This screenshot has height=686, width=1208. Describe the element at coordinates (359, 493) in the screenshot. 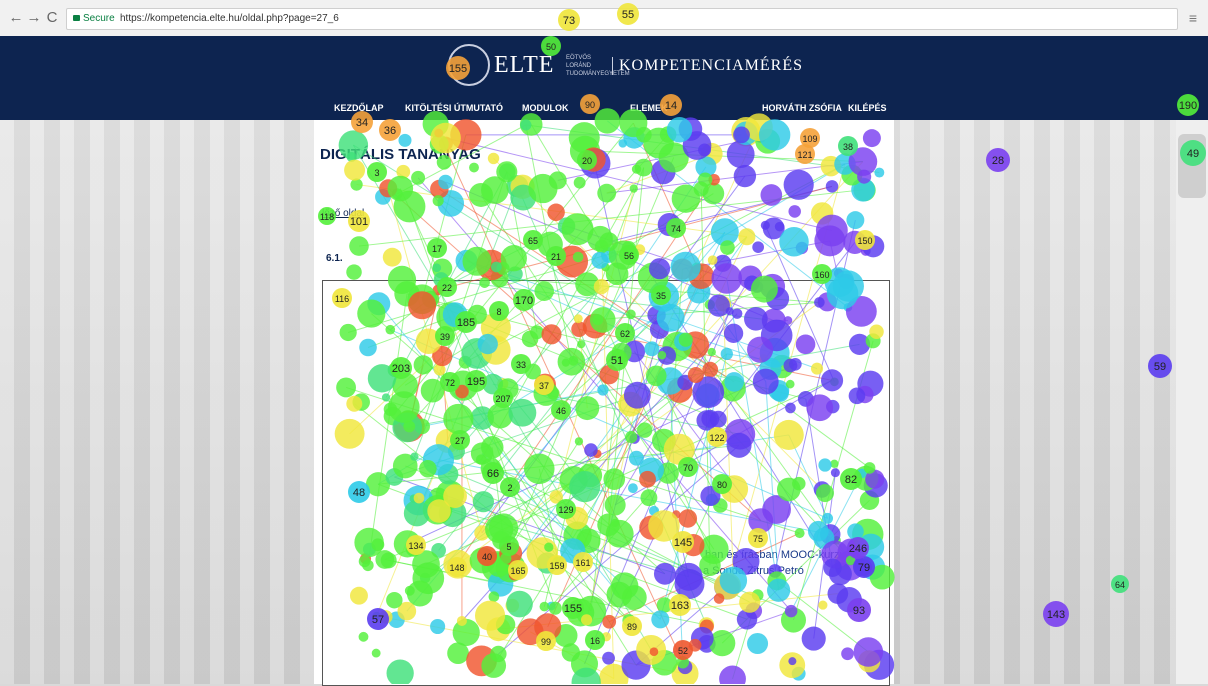

I see `fixation-label-text: 48` at that location.